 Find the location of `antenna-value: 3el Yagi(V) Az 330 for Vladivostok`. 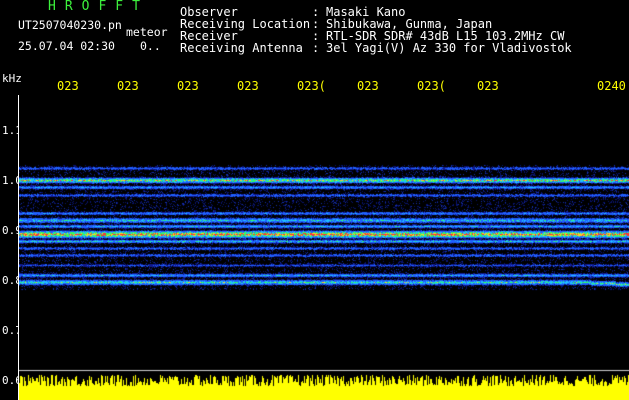

antenna-value: 3el Yagi(V) Az 330 for Vladivostok is located at coordinates (449, 48).